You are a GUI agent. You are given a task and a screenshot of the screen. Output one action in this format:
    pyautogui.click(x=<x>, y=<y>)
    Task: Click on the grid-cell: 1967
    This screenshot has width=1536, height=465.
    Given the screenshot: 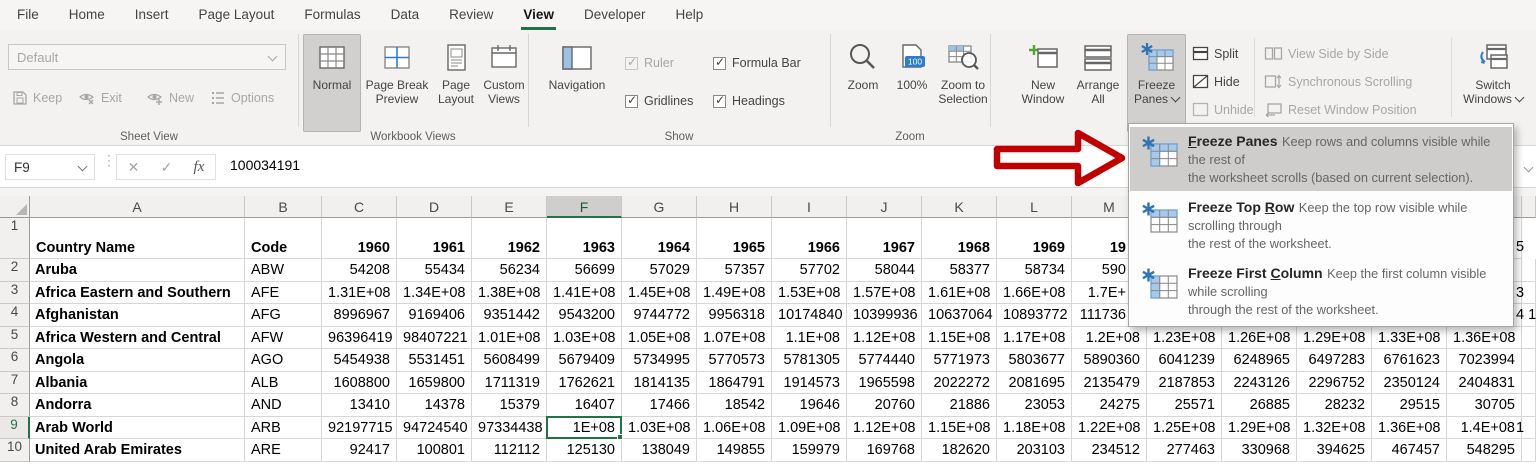 What is the action you would take?
    pyautogui.click(x=884, y=238)
    